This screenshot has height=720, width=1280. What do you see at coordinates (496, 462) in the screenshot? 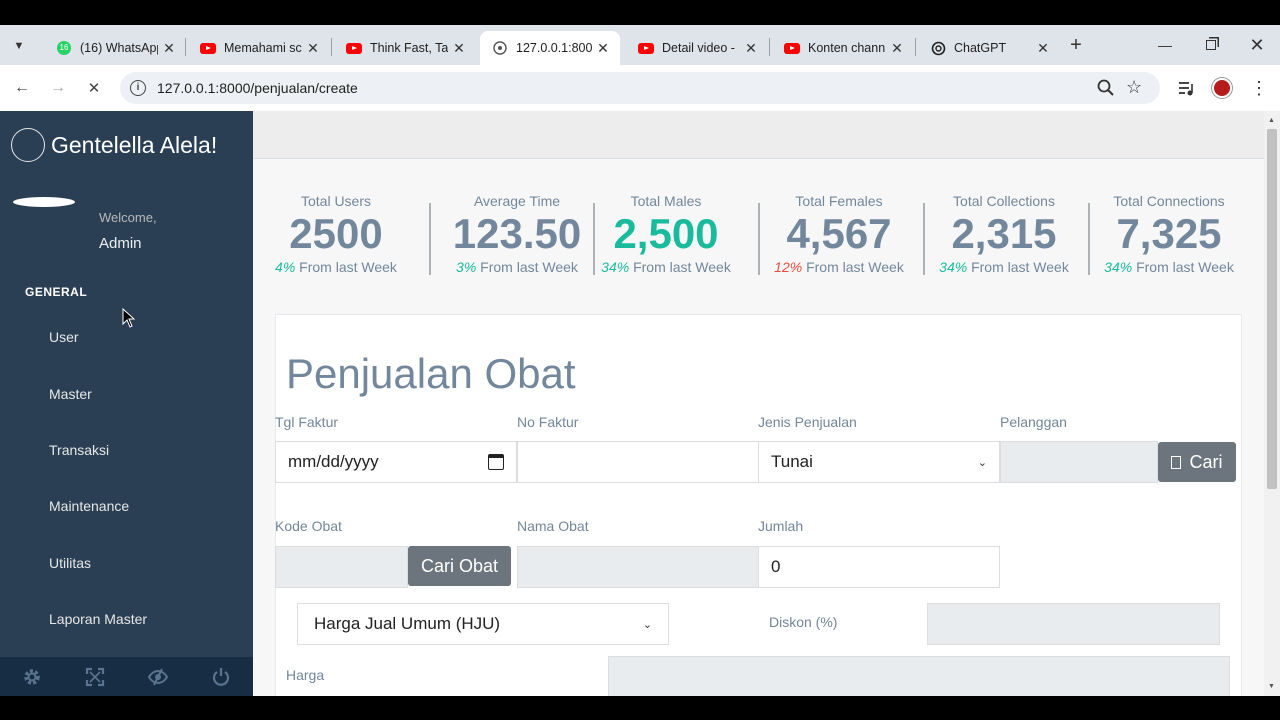
I see `calendar-icon` at bounding box center [496, 462].